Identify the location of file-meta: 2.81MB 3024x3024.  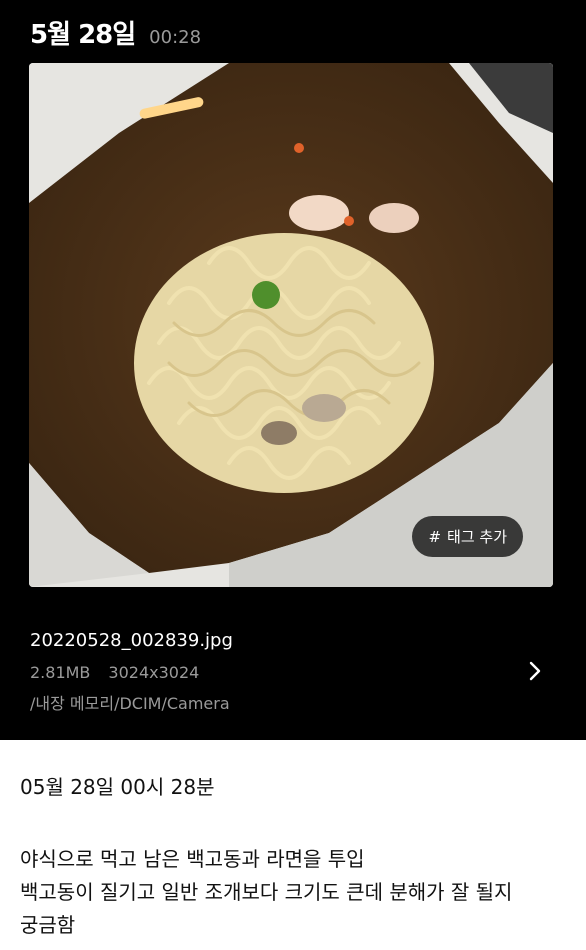
(131, 672).